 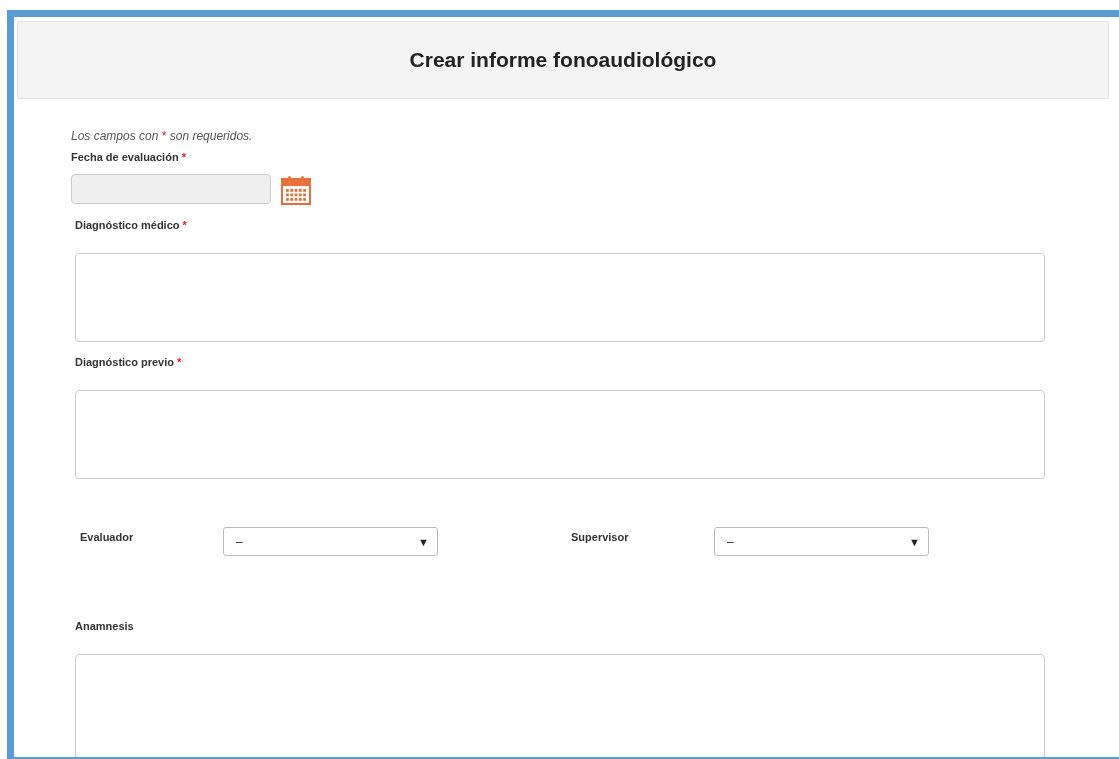 What do you see at coordinates (131, 225) in the screenshot?
I see `field-label: Diagnóstico médico *` at bounding box center [131, 225].